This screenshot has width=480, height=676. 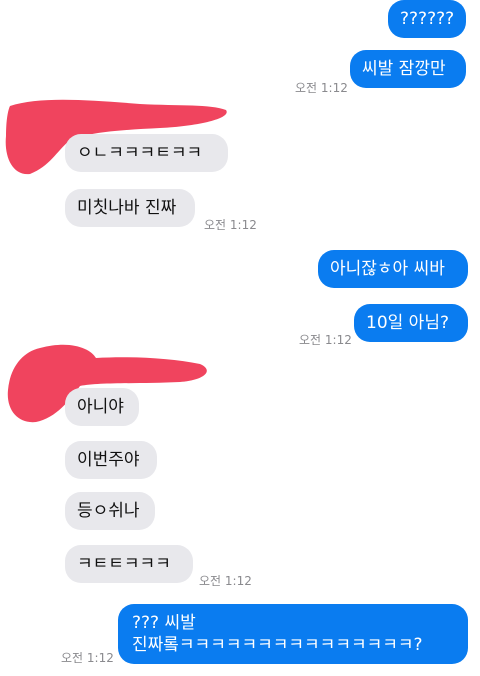 I want to click on incoming-message: ㅇㄴㅋㅋㅋㅌㅋㅋ, so click(x=146, y=153).